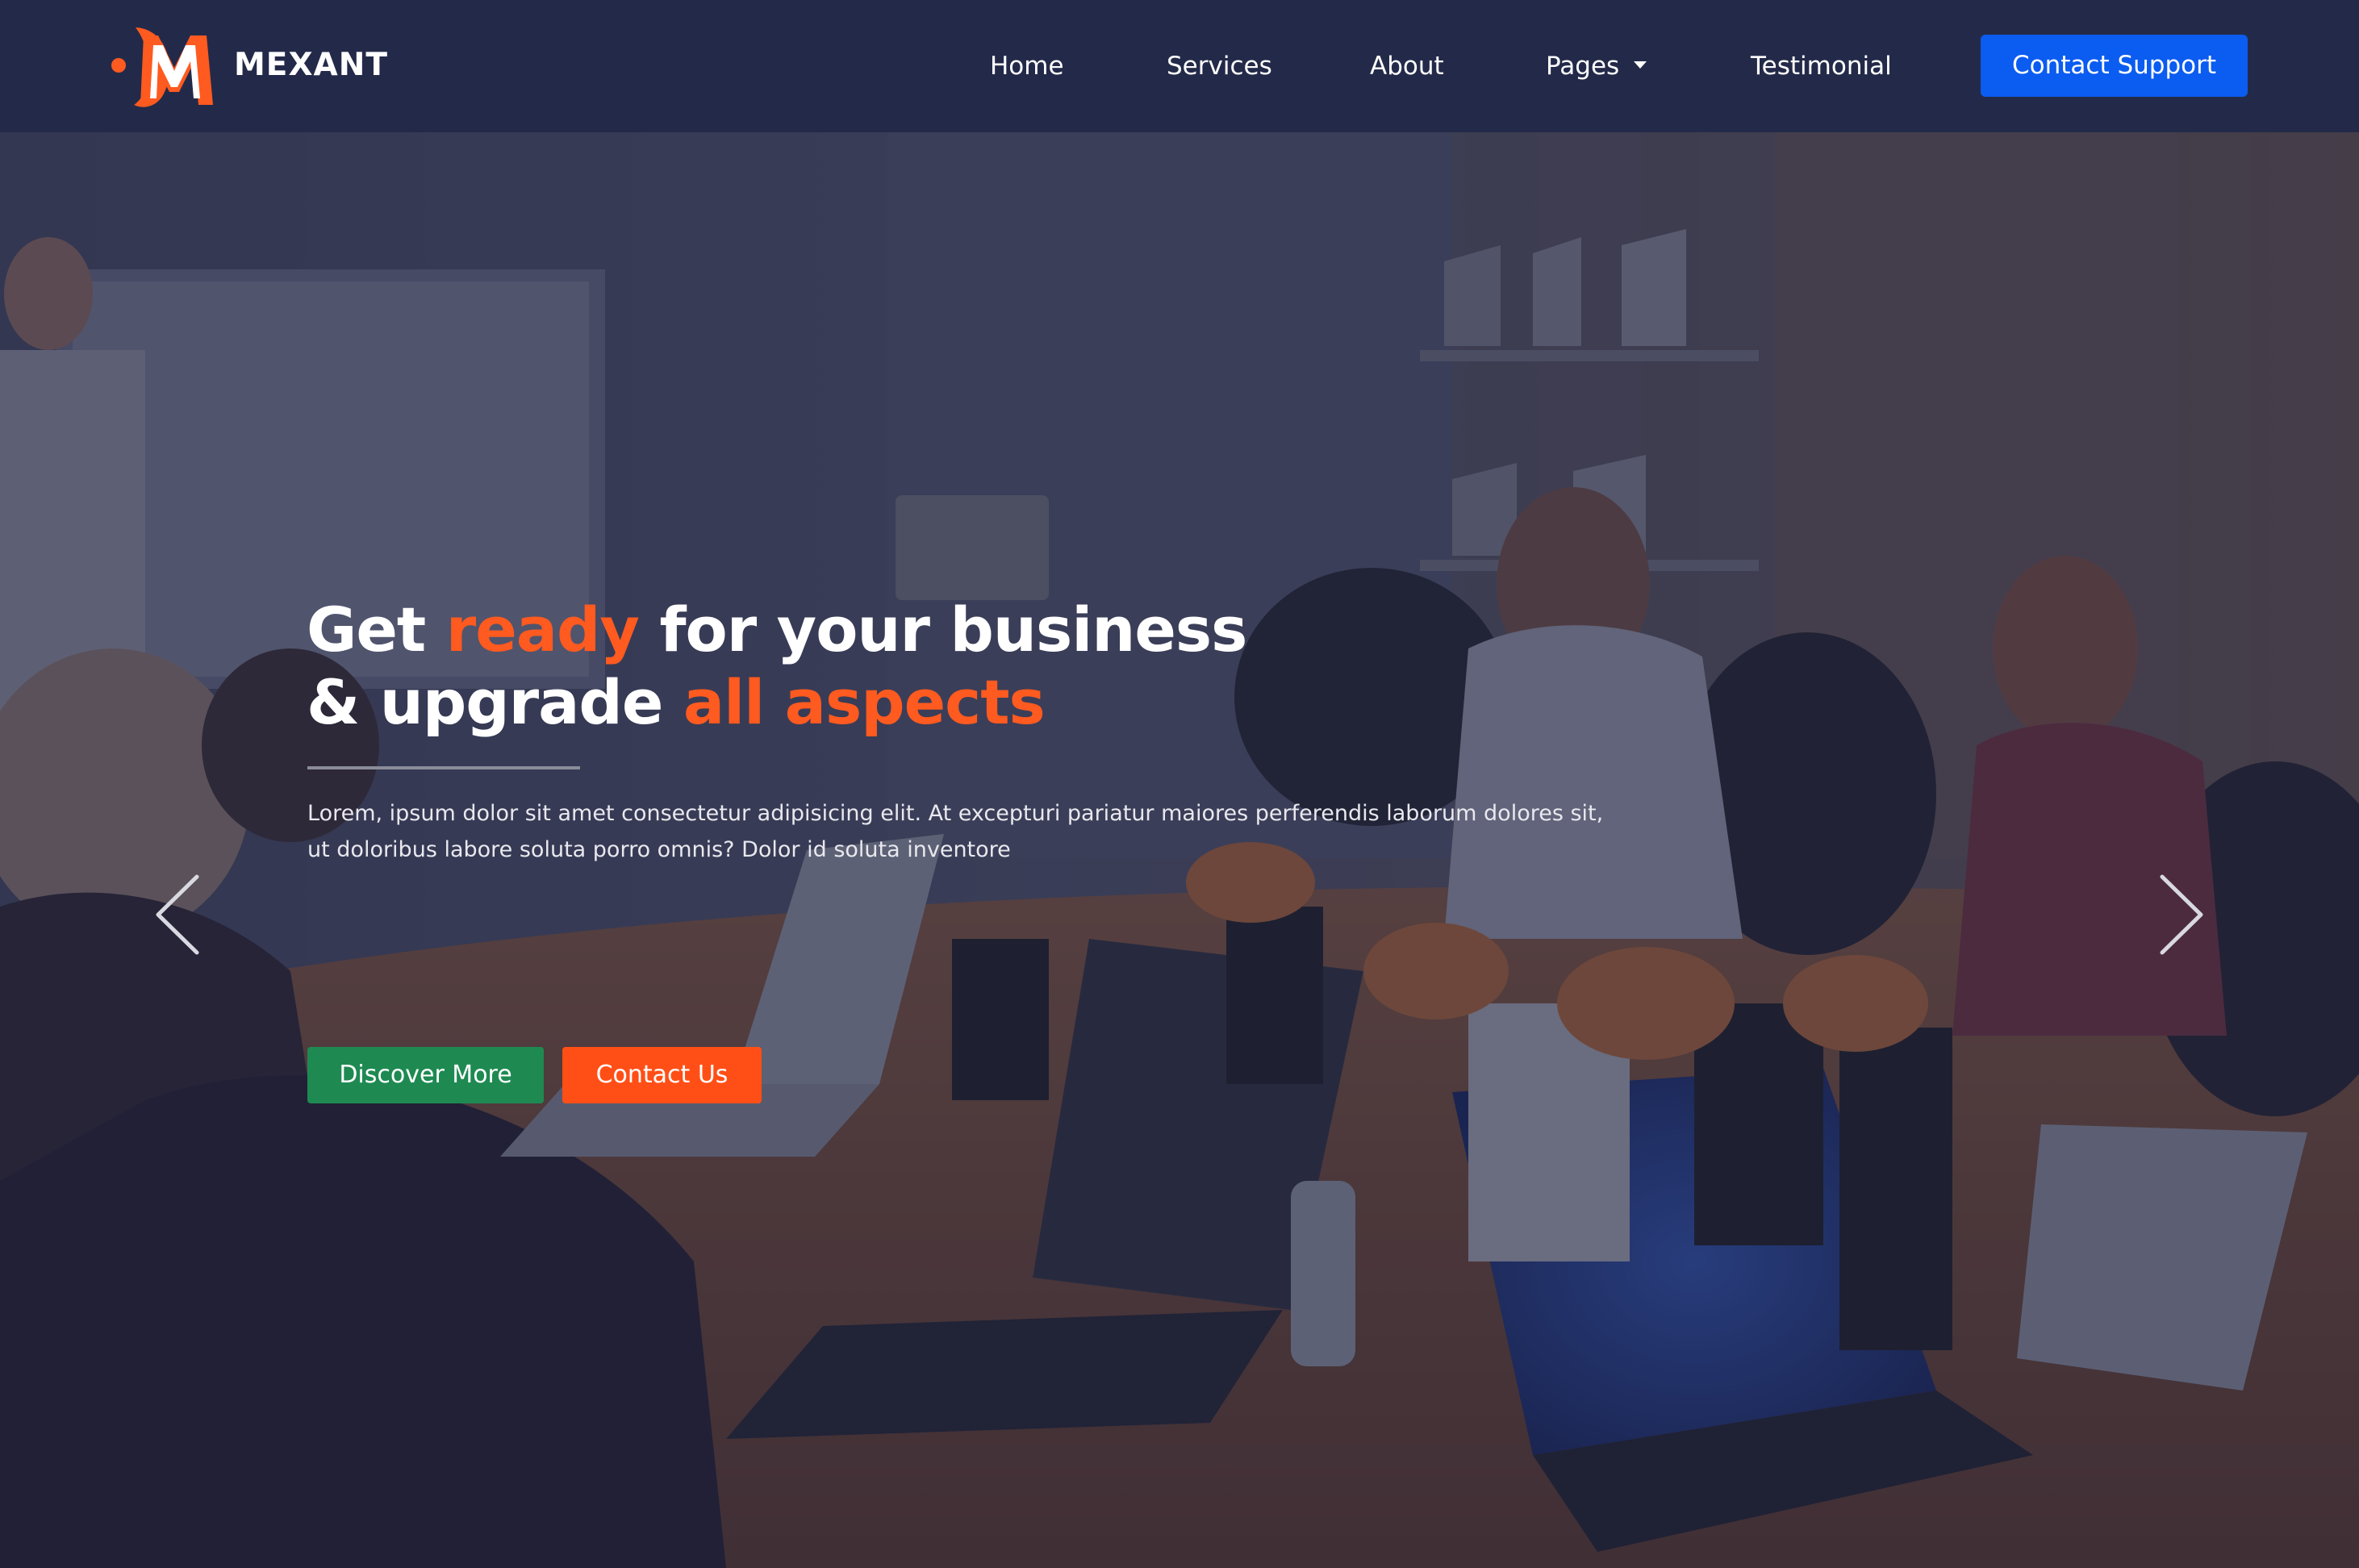 The image size is (2359, 1568). I want to click on chevron-right-icon, so click(2181, 914).